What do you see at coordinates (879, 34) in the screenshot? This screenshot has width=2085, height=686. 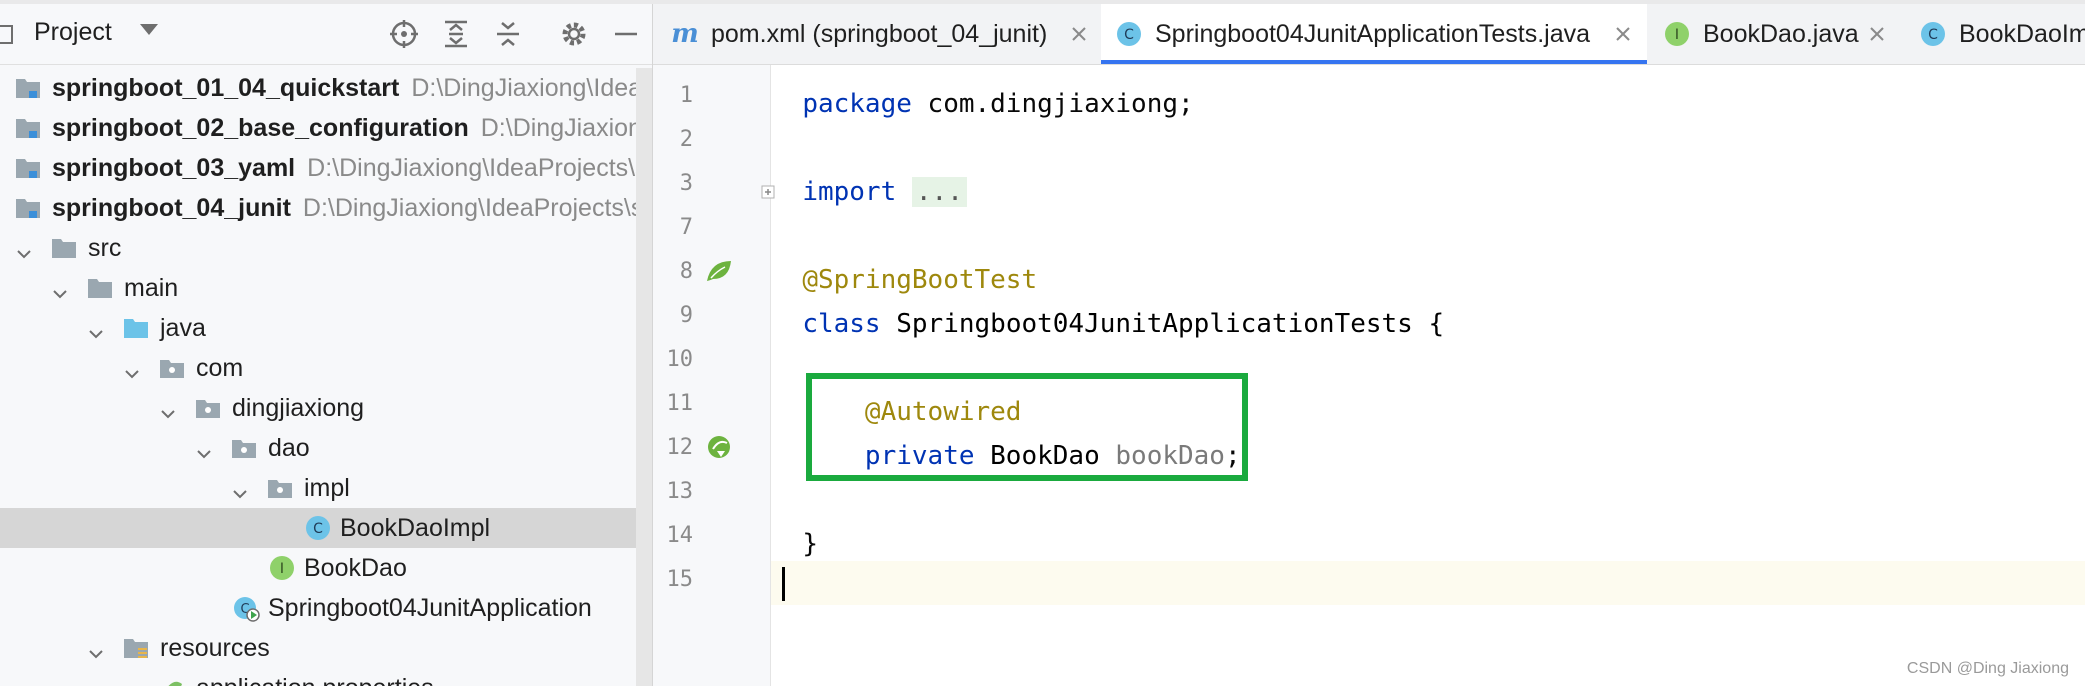 I see `tab-label: pom.xml (springboot_04_junit)` at bounding box center [879, 34].